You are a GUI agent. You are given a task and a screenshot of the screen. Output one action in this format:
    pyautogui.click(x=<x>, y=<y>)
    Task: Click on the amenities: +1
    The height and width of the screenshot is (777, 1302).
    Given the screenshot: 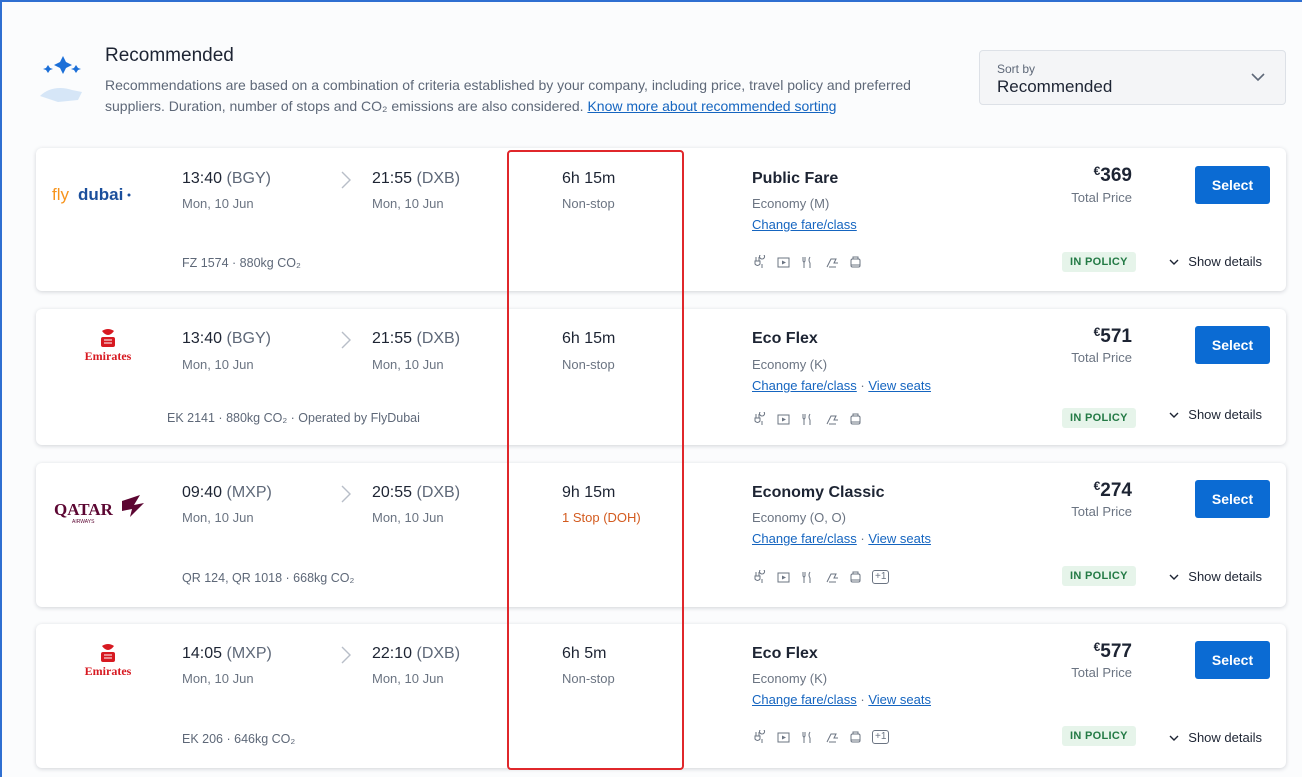 What is the action you would take?
    pyautogui.click(x=821, y=737)
    